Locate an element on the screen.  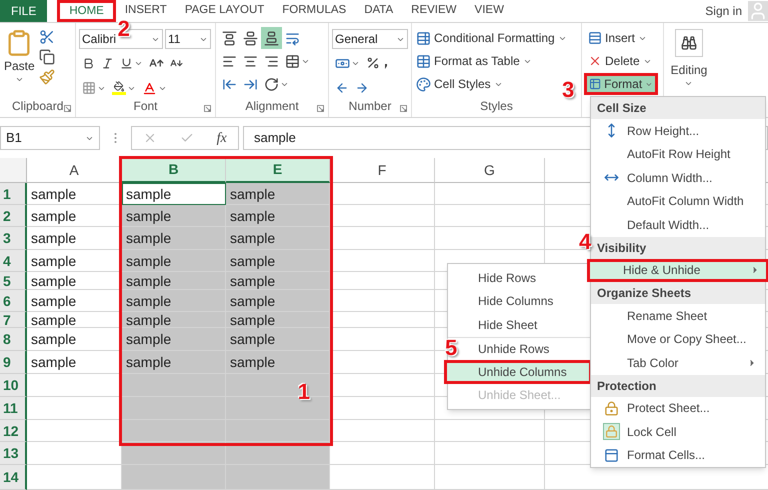
group-label: Font is located at coordinates (145, 106).